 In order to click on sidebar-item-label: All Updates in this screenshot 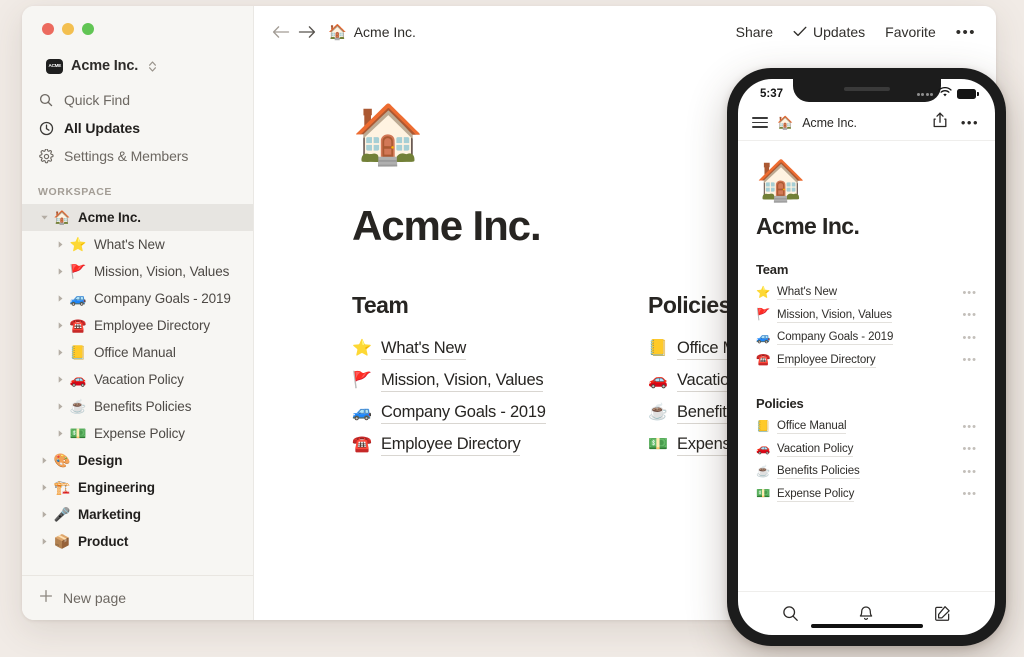, I will do `click(102, 128)`.